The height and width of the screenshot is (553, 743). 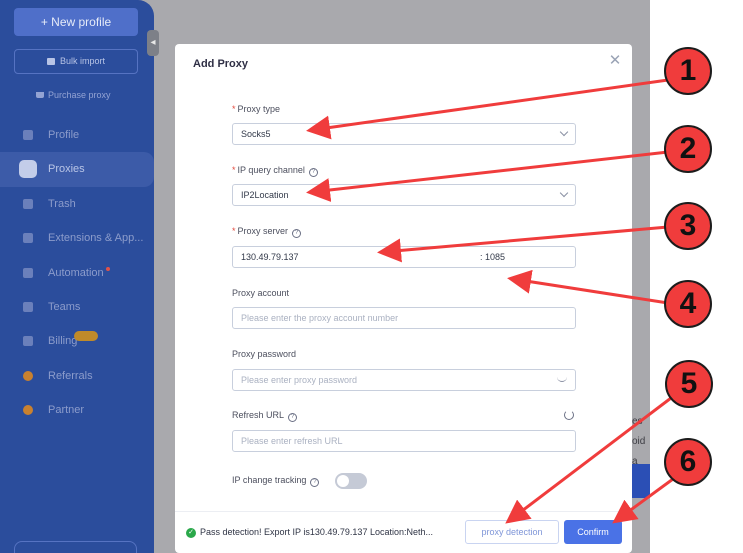 I want to click on callout-6: 6, so click(x=688, y=462).